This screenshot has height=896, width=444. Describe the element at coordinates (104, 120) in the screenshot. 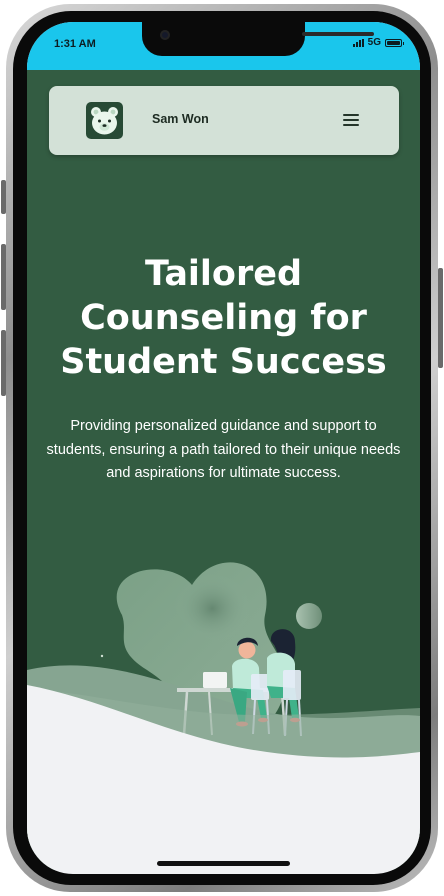

I see `polar-bear-icon` at that location.